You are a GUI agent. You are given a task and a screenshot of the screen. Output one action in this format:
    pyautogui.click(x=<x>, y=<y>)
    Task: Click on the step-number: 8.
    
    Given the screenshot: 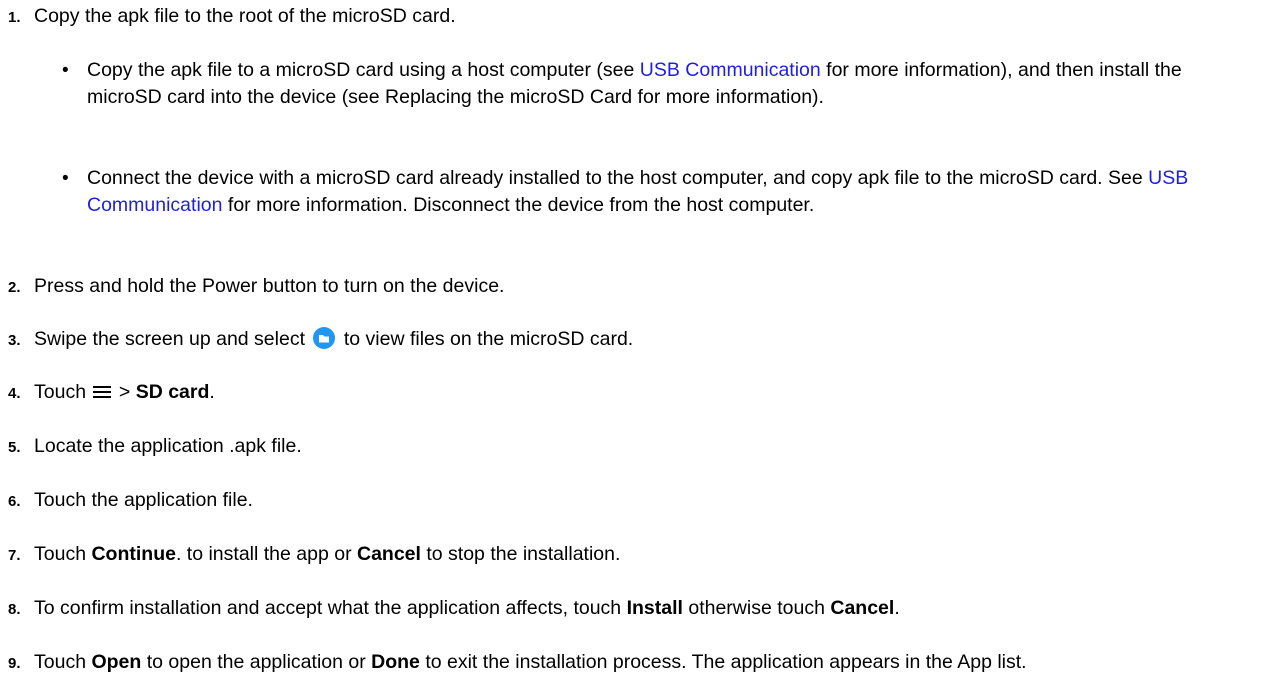 What is the action you would take?
    pyautogui.click(x=14, y=609)
    